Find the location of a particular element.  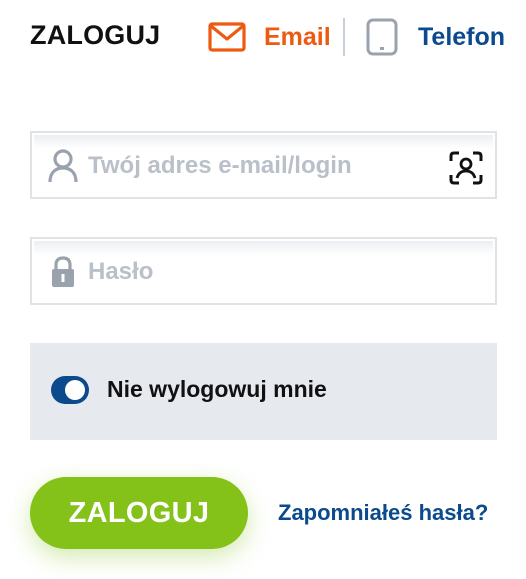

tab-divider is located at coordinates (344, 37).